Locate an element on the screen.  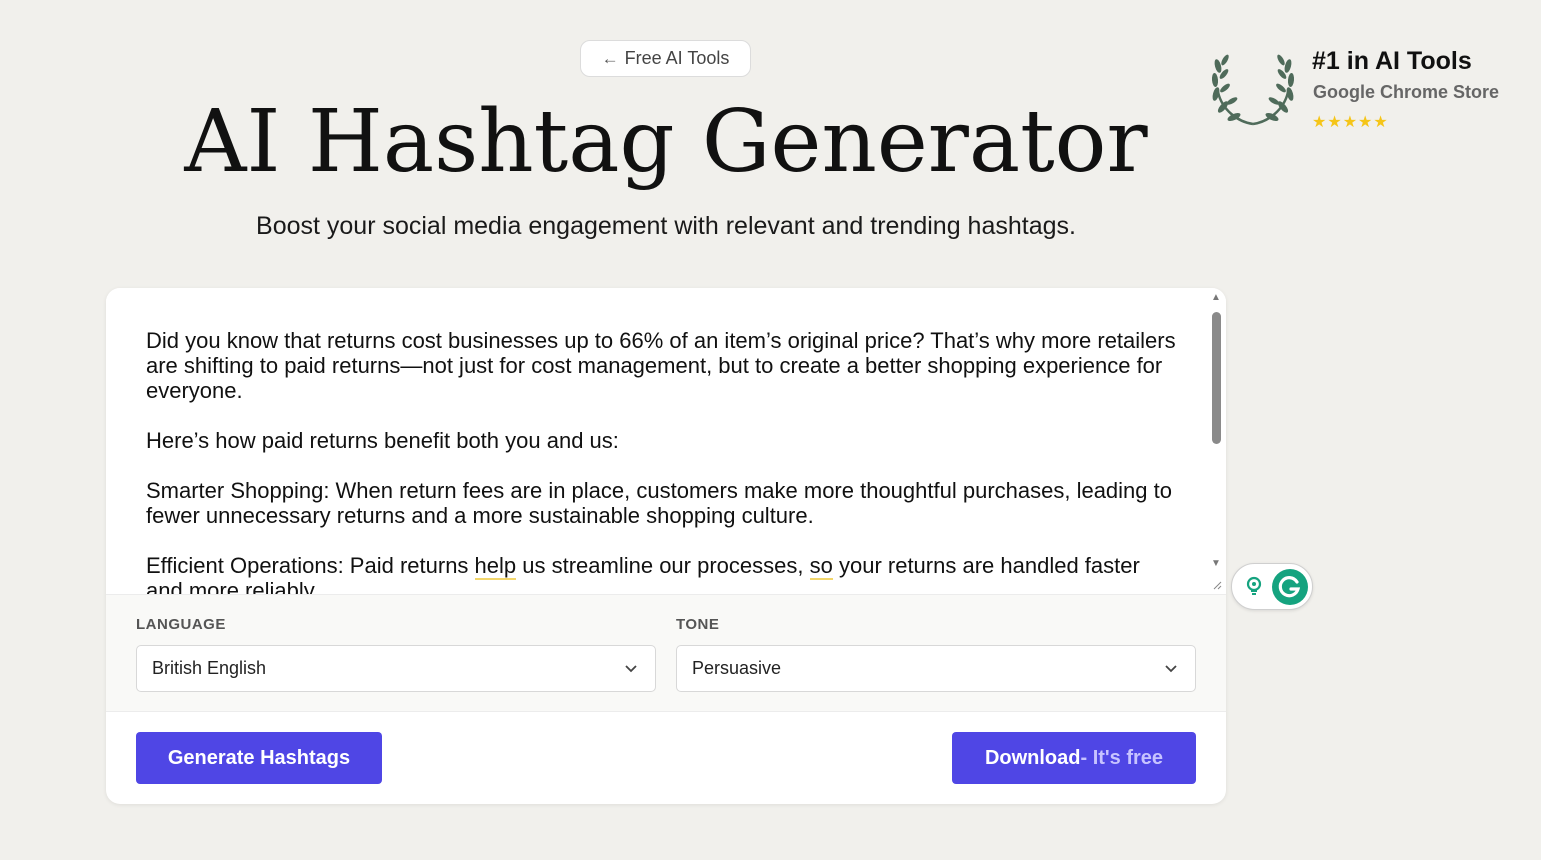
editor-scrollbar: ▲ ▼ is located at coordinates (1216, 433).